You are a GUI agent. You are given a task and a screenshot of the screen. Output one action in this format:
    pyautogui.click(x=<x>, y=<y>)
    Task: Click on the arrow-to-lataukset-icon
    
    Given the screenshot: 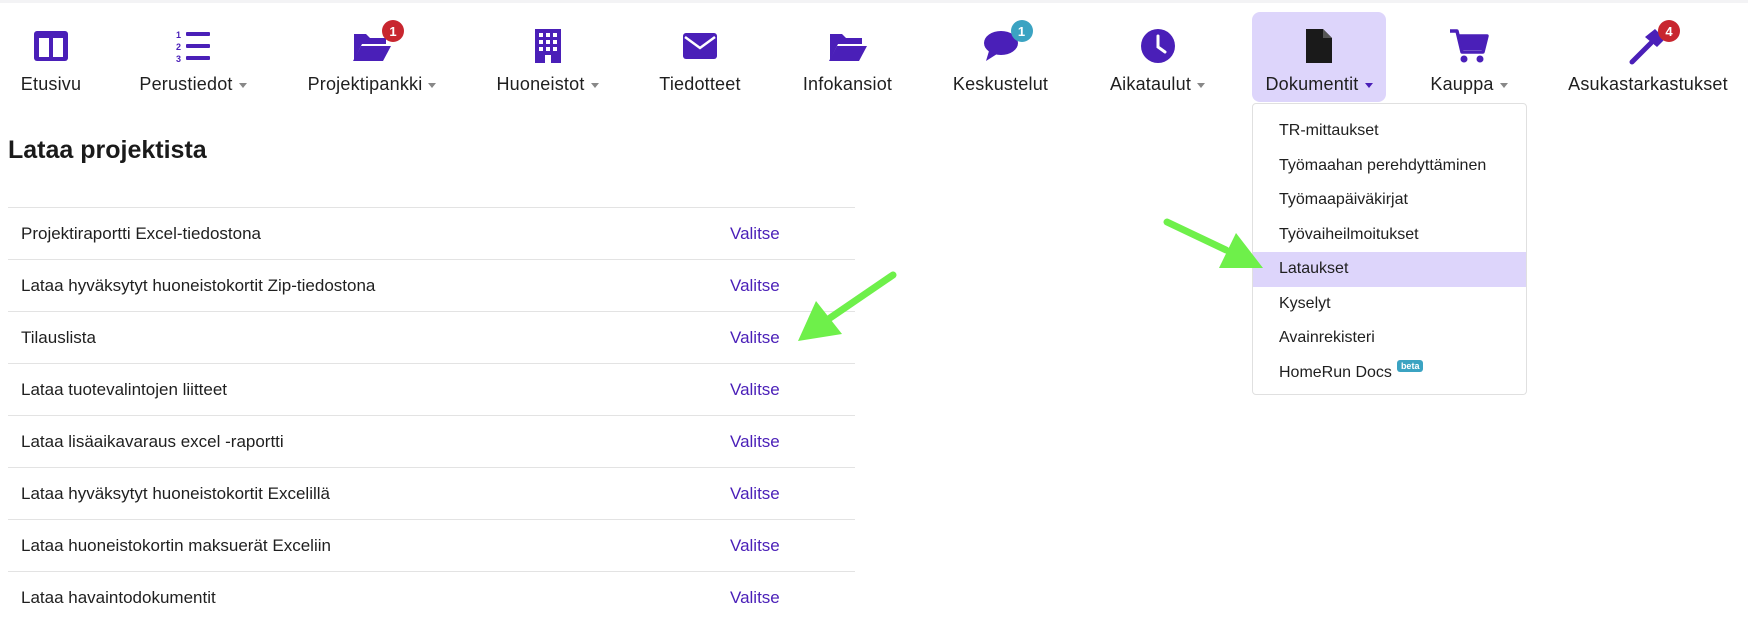 What is the action you would take?
    pyautogui.click(x=1213, y=243)
    